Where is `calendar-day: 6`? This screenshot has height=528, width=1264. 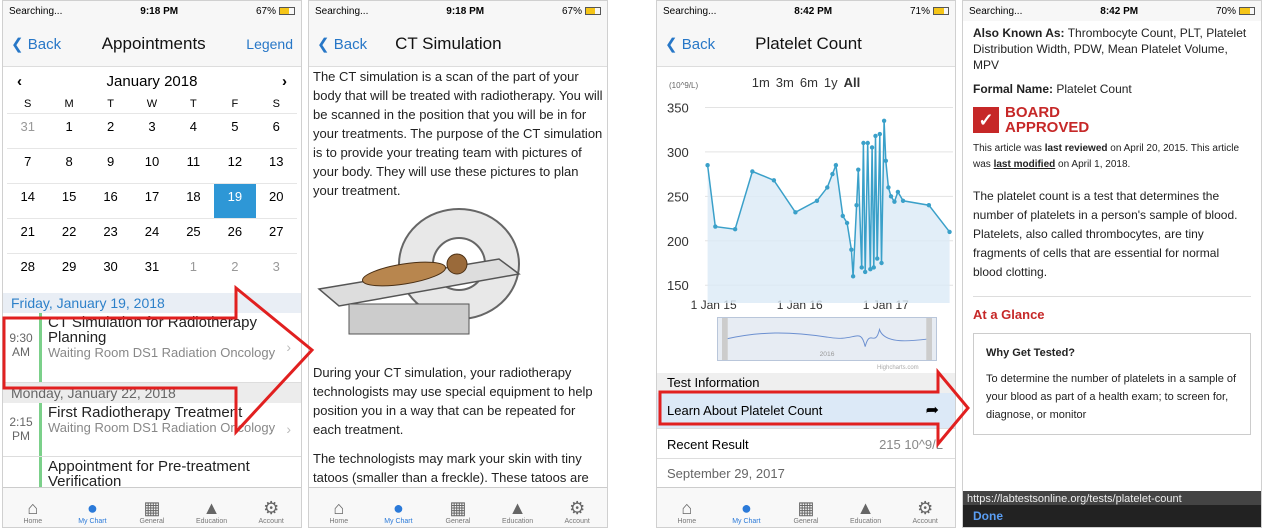
calendar-day: 6 is located at coordinates (276, 130).